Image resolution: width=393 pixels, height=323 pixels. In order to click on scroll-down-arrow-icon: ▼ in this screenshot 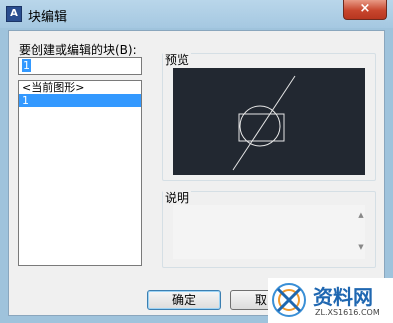, I will do `click(361, 247)`.